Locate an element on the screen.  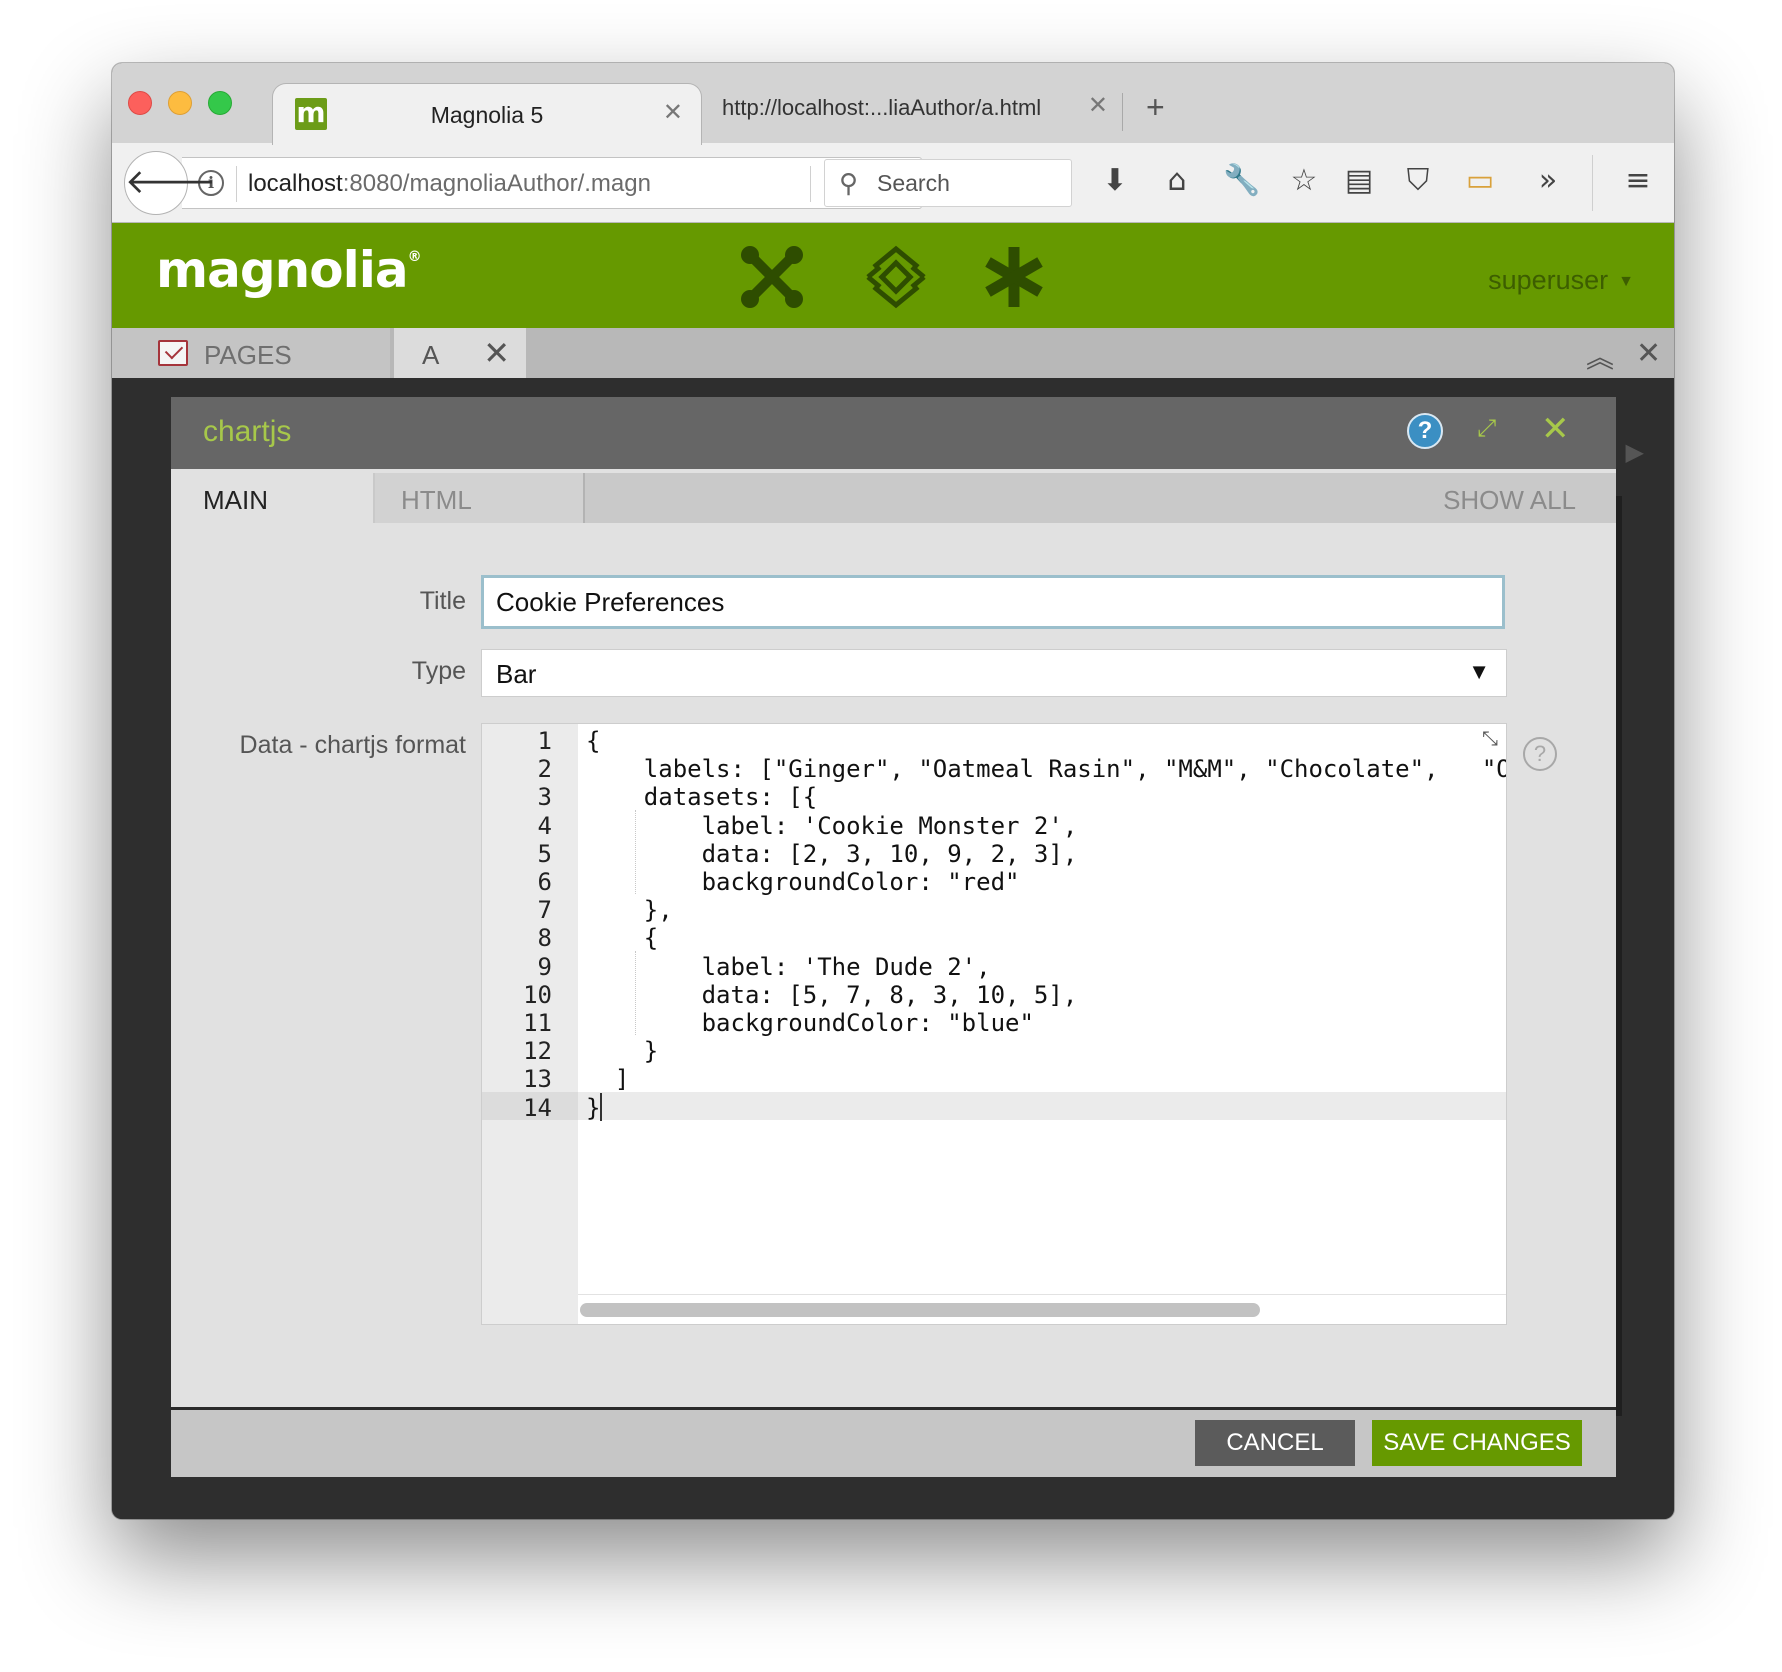
magnolia-logo: magnolia® is located at coordinates (289, 270).